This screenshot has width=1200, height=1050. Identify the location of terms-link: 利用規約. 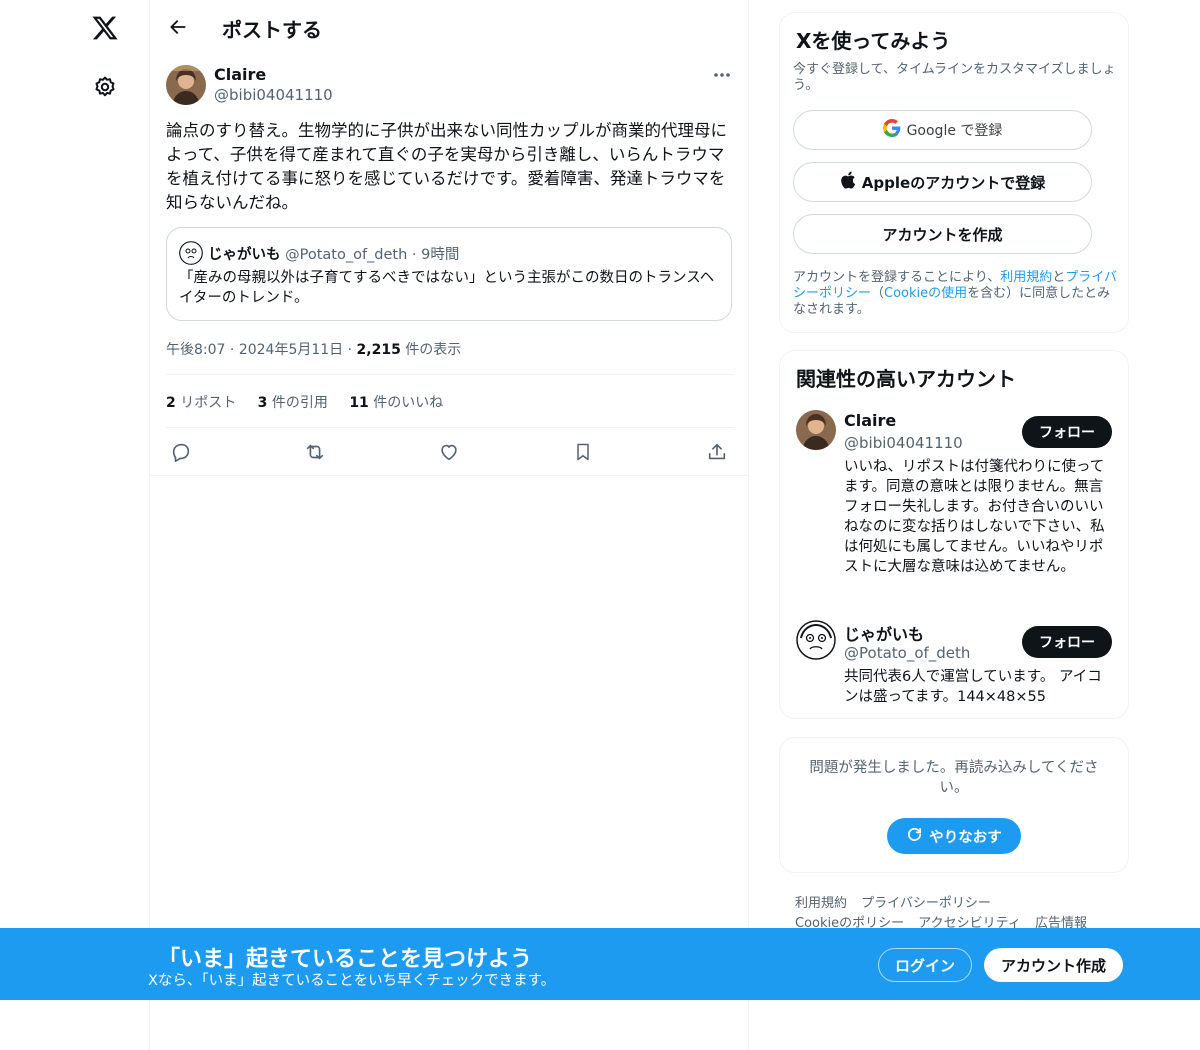
(1026, 277).